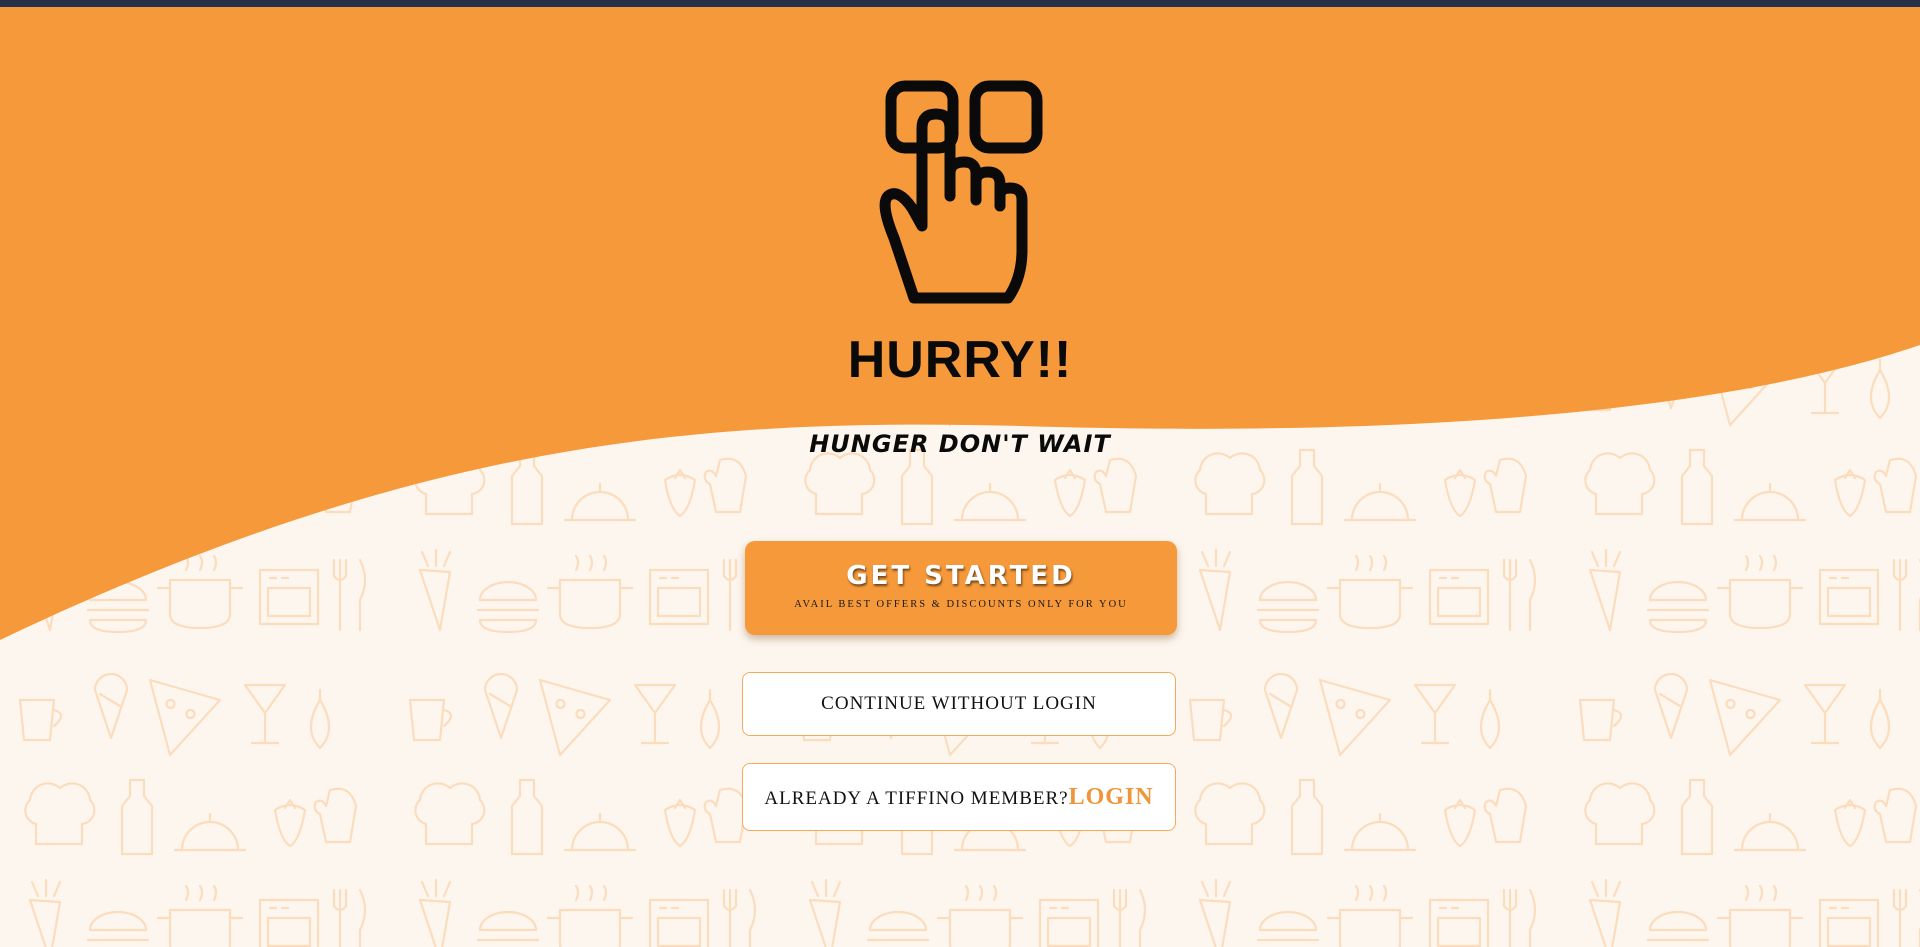 This screenshot has width=1920, height=947. I want to click on tap-finger-icon, so click(961, 192).